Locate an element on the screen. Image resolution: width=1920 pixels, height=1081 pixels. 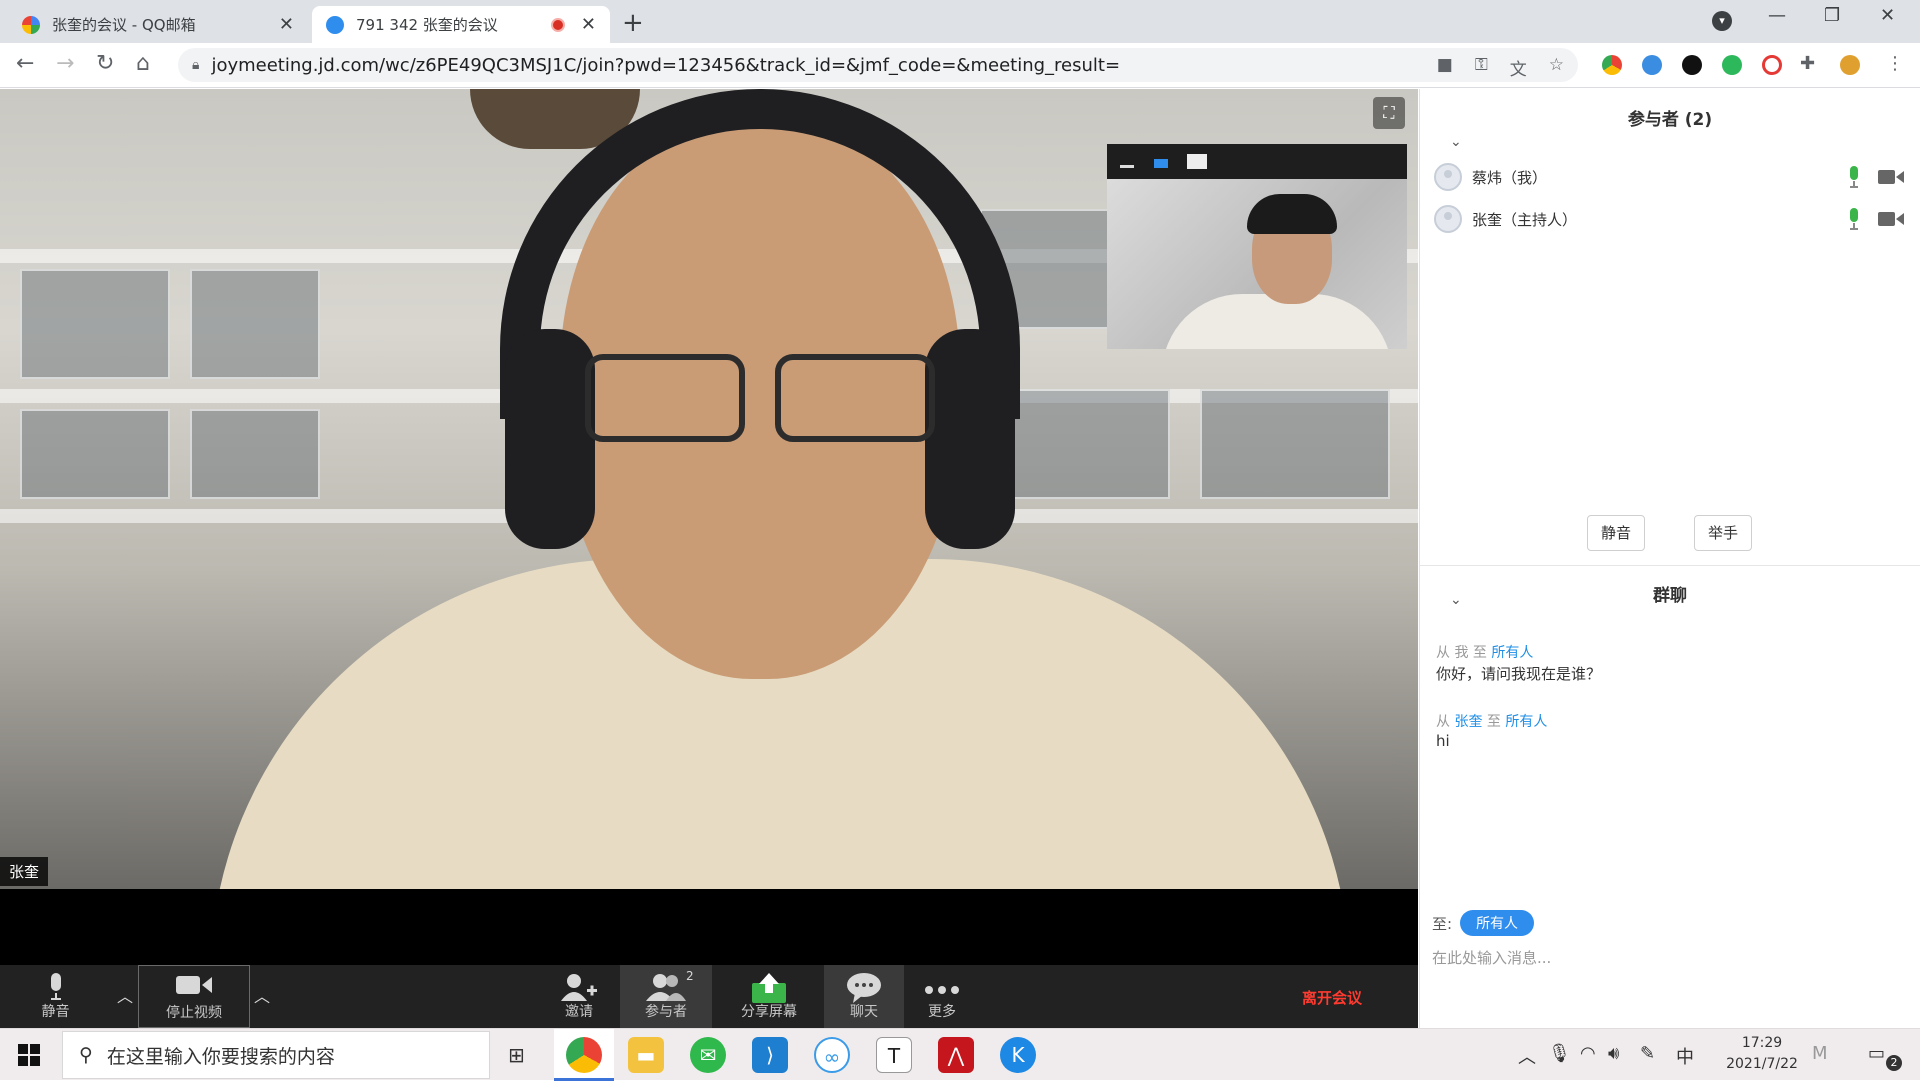
minimize-self-view-icon is located at coordinates (1127, 162).